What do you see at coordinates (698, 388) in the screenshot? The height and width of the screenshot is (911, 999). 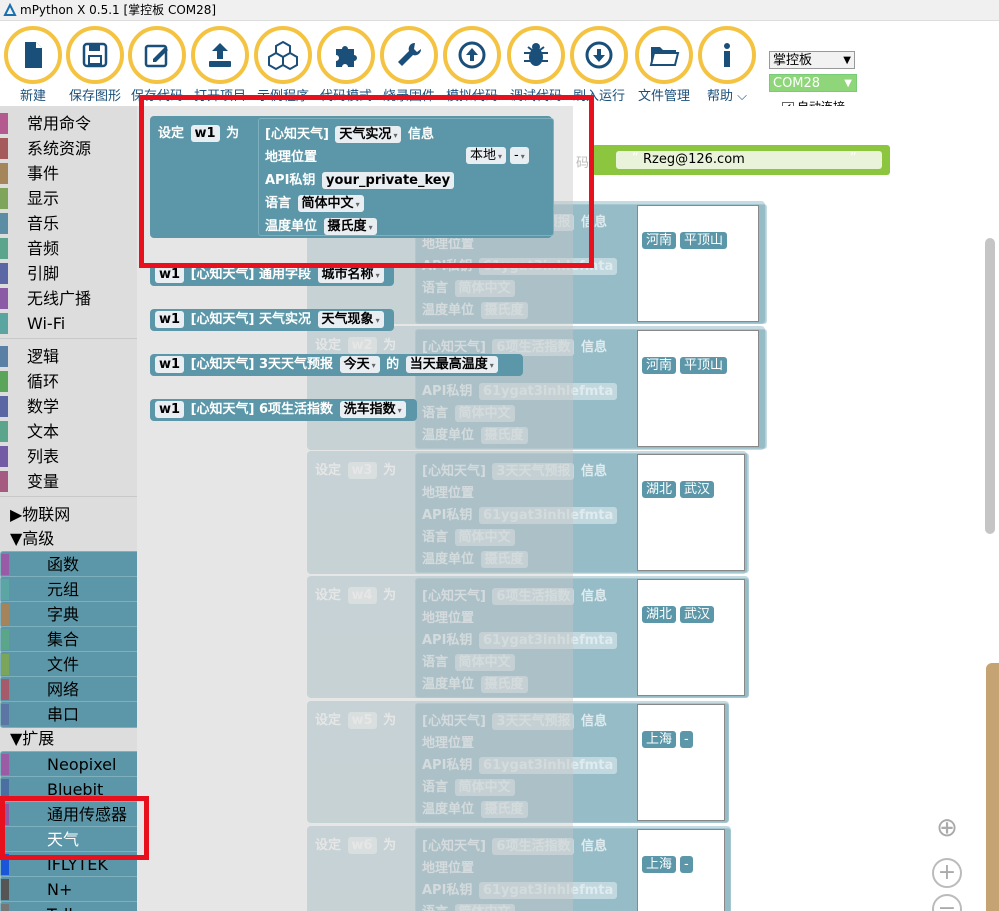 I see `location-input-w2b: 河南 平顶山` at bounding box center [698, 388].